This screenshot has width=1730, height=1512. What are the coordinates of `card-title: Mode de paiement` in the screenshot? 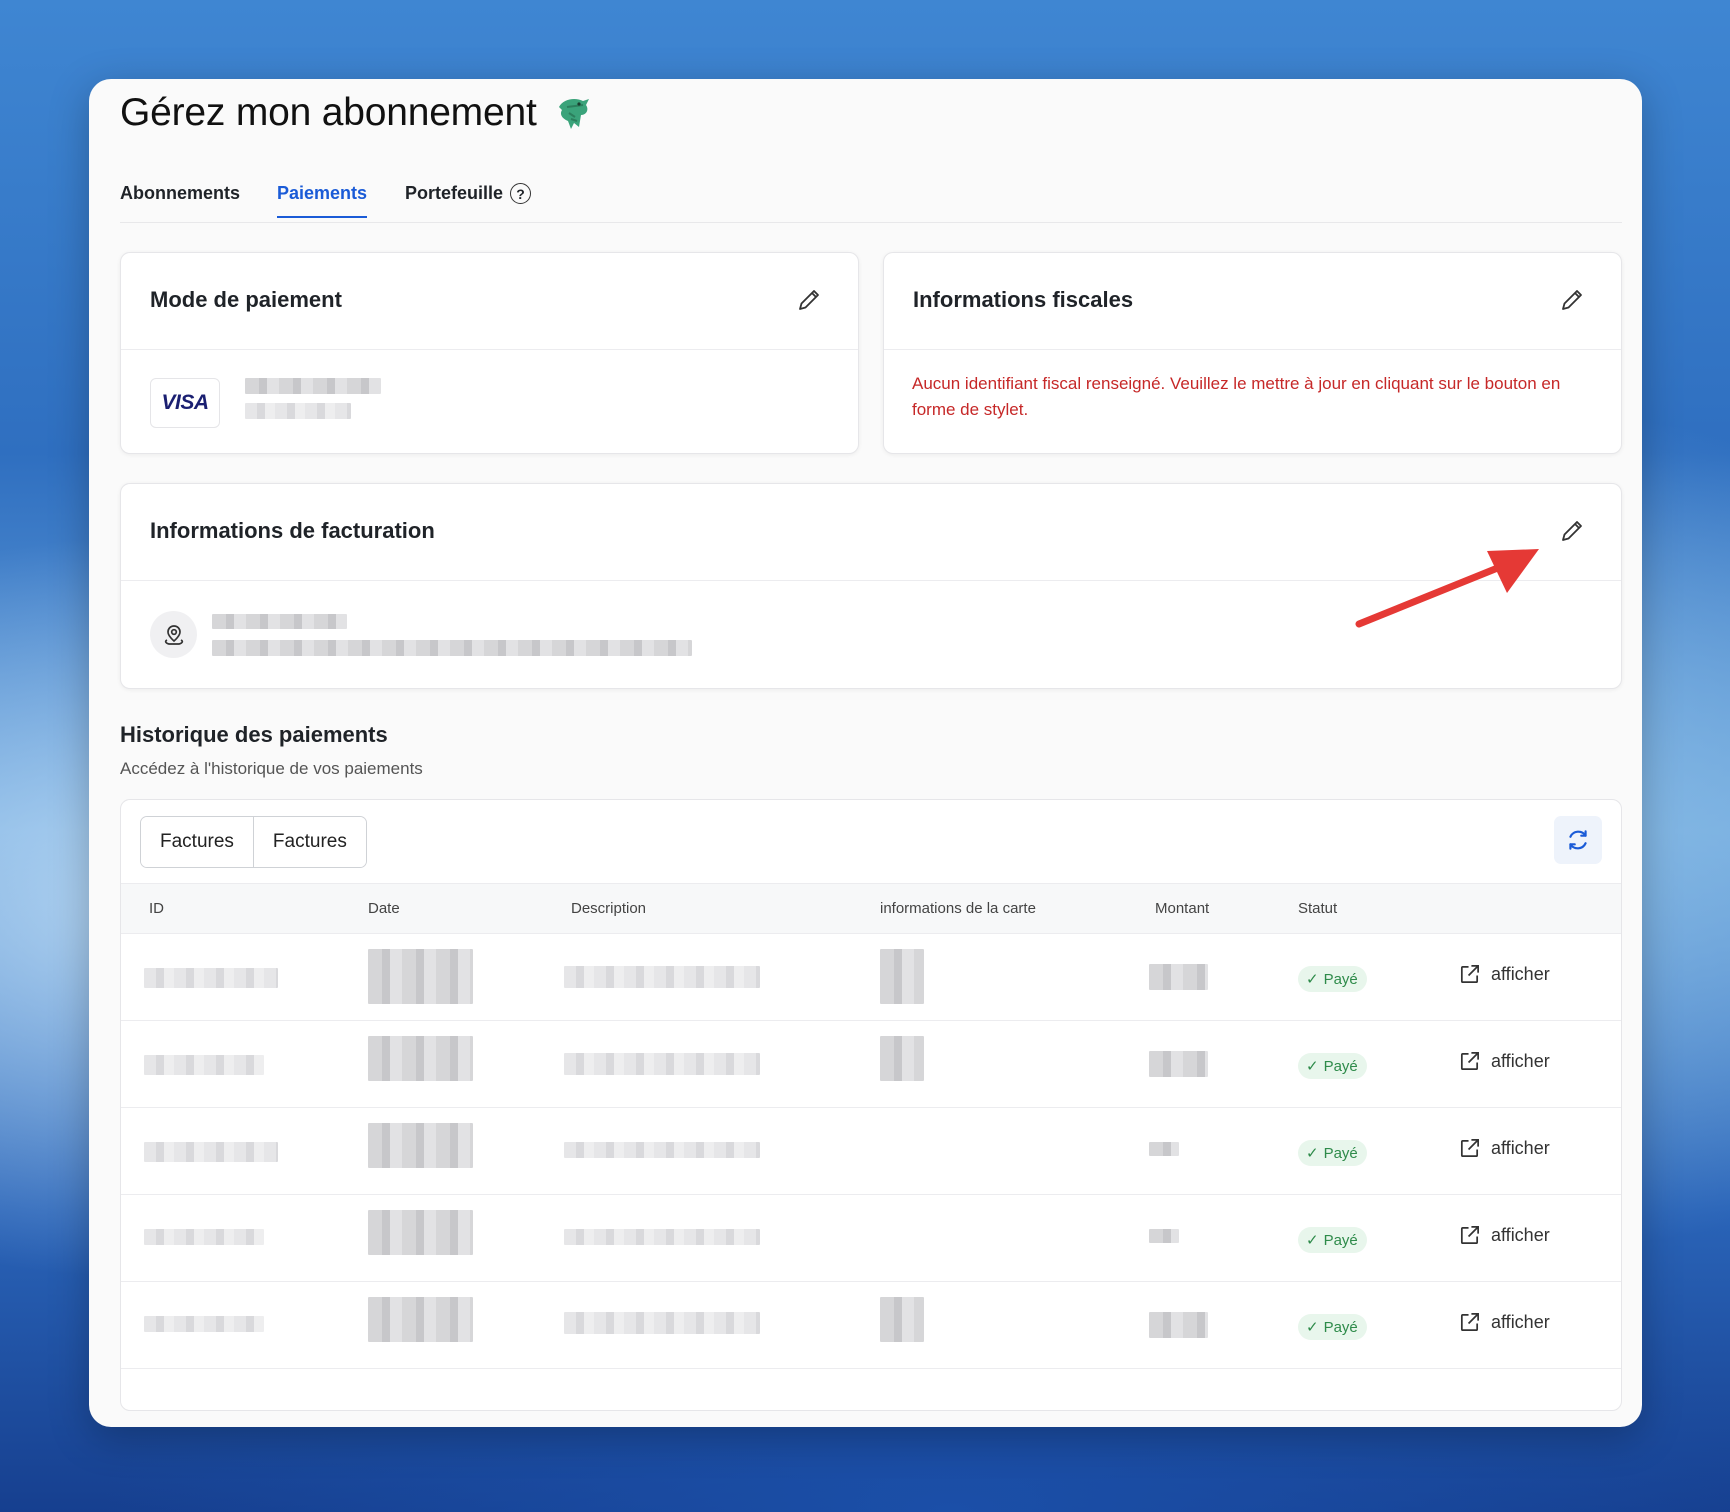 It's located at (246, 299).